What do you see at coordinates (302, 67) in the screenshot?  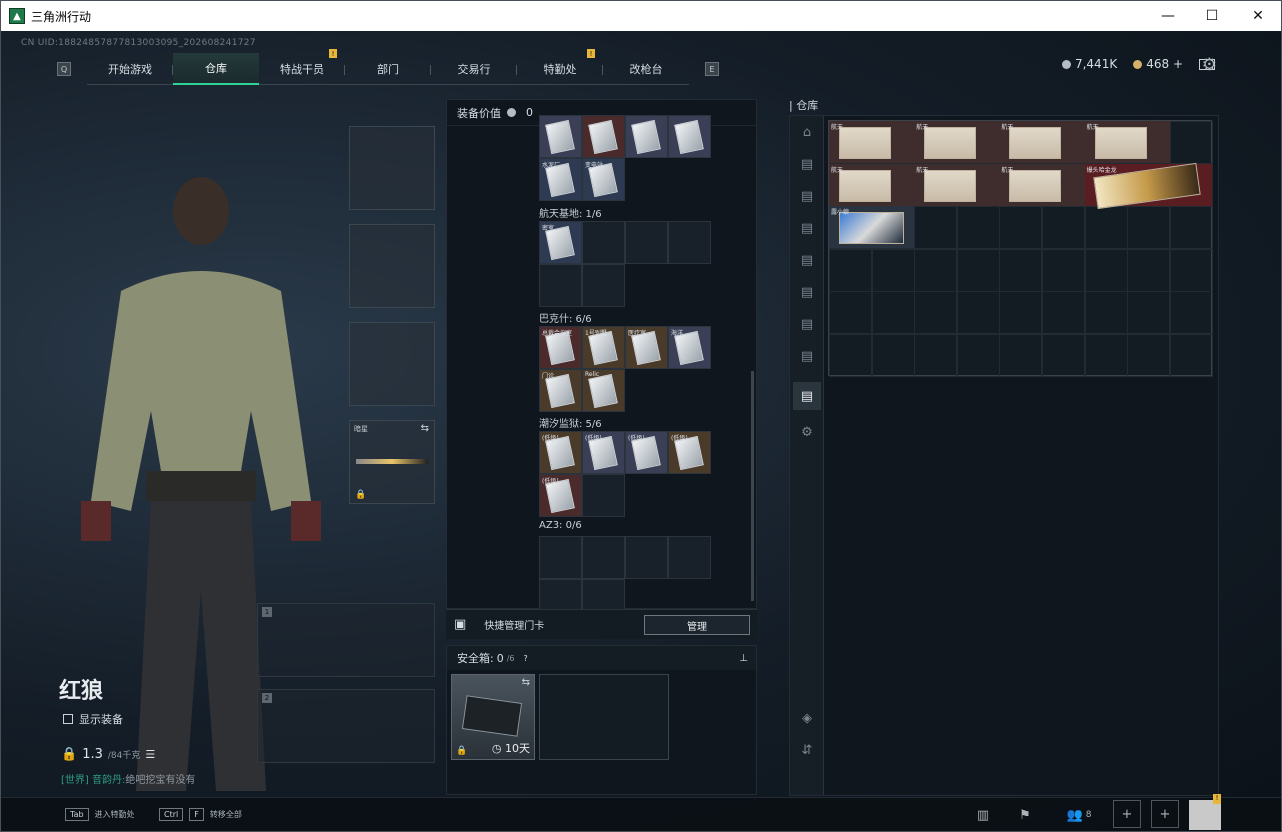 I see `tab-operators: 特战干员!` at bounding box center [302, 67].